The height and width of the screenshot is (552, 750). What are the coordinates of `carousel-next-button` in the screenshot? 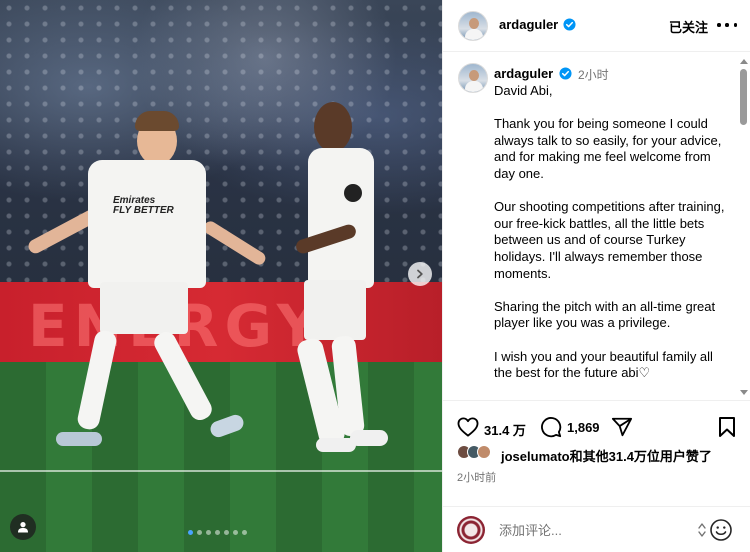 It's located at (420, 274).